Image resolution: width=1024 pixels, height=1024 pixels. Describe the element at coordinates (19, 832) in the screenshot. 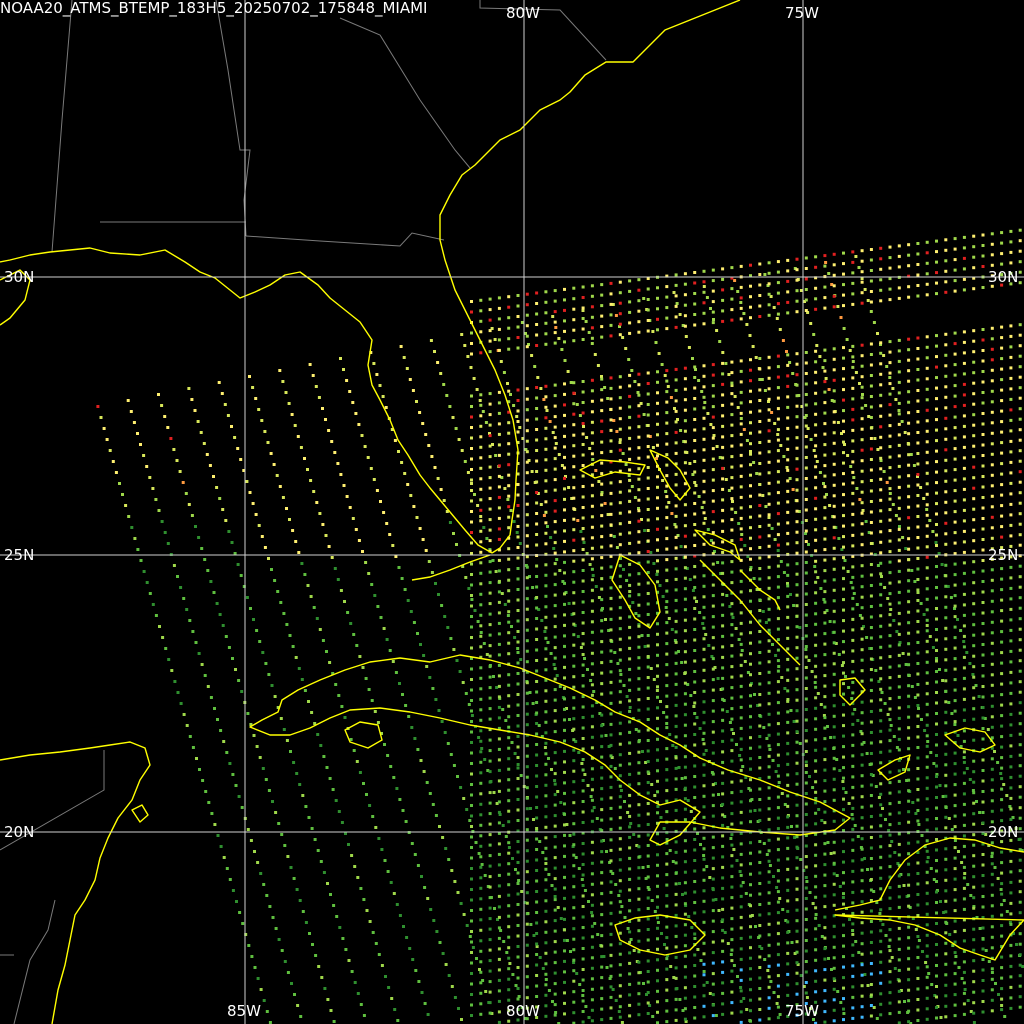

I see `left-lat-label-20n: 20N` at that location.